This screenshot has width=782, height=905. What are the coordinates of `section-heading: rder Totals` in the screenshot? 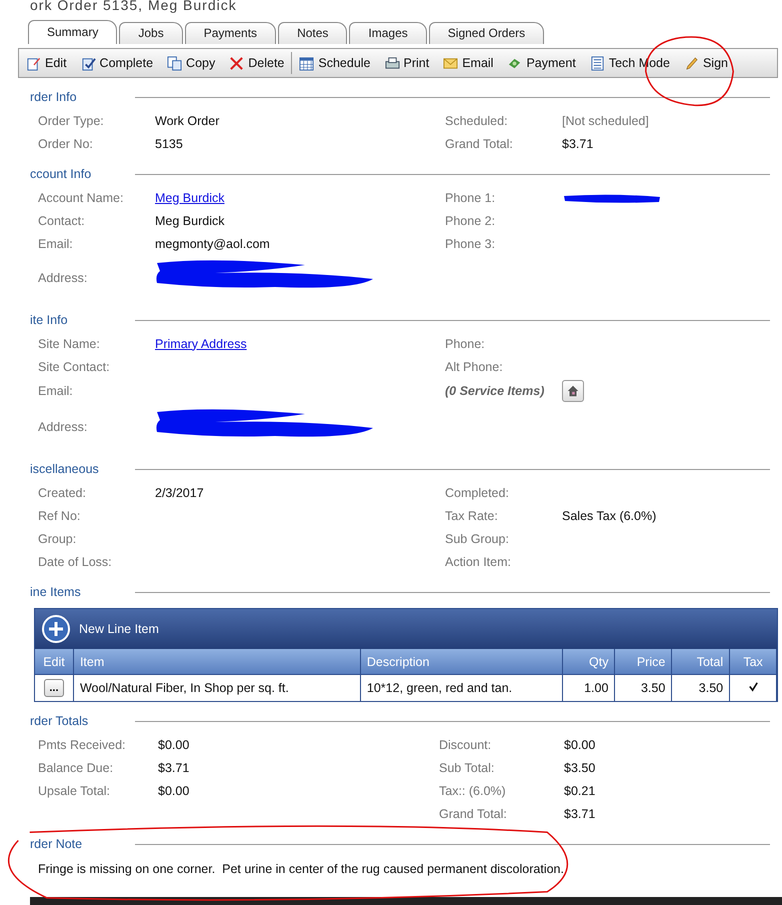 It's located at (60, 721).